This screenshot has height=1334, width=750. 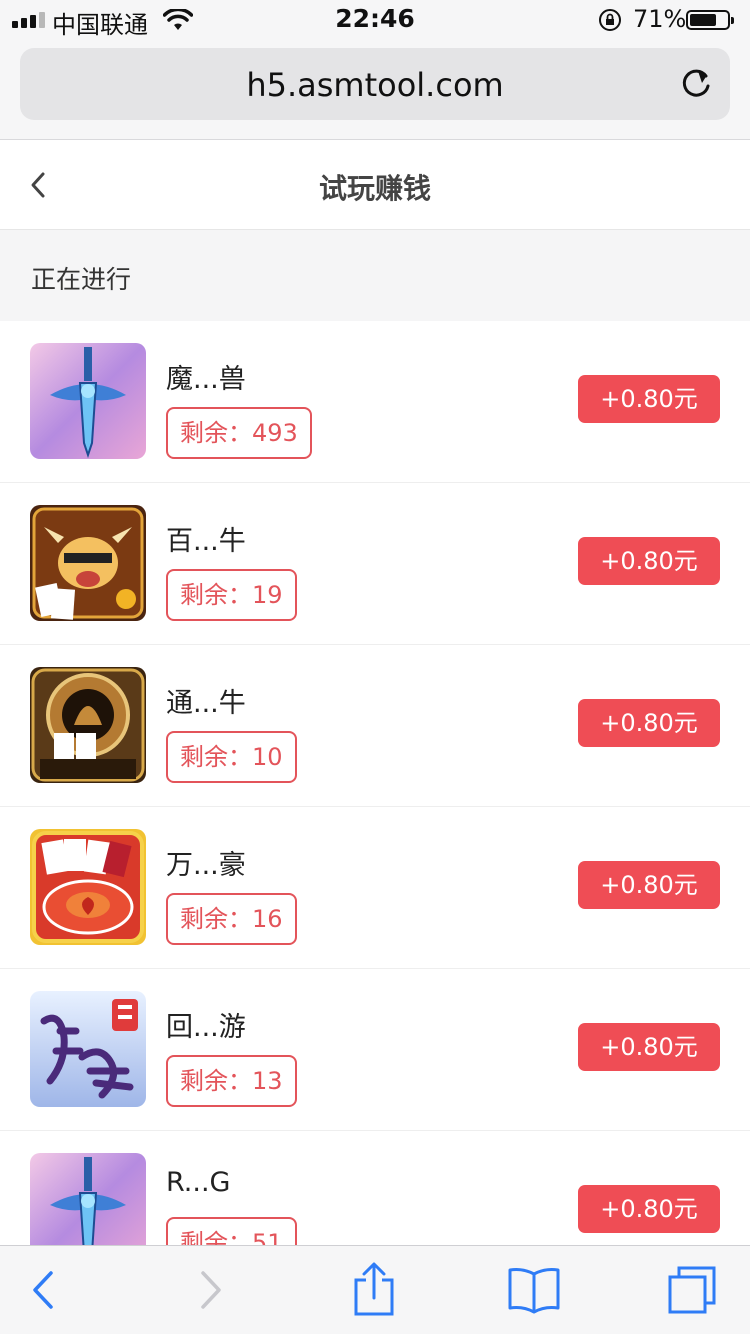 What do you see at coordinates (206, 865) in the screenshot?
I see `app-name: 万...豪` at bounding box center [206, 865].